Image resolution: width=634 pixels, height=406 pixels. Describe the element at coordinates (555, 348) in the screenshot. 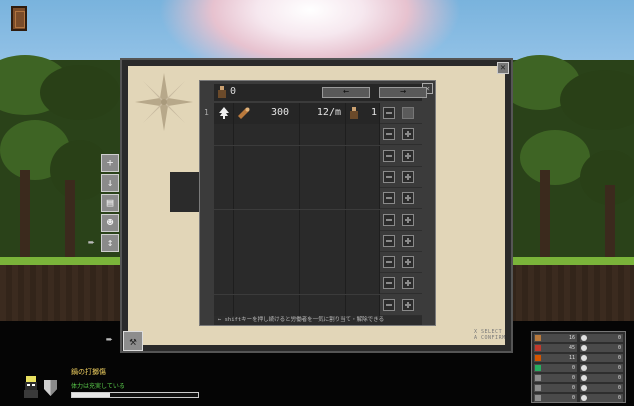

I see `resource-slot: 45` at that location.